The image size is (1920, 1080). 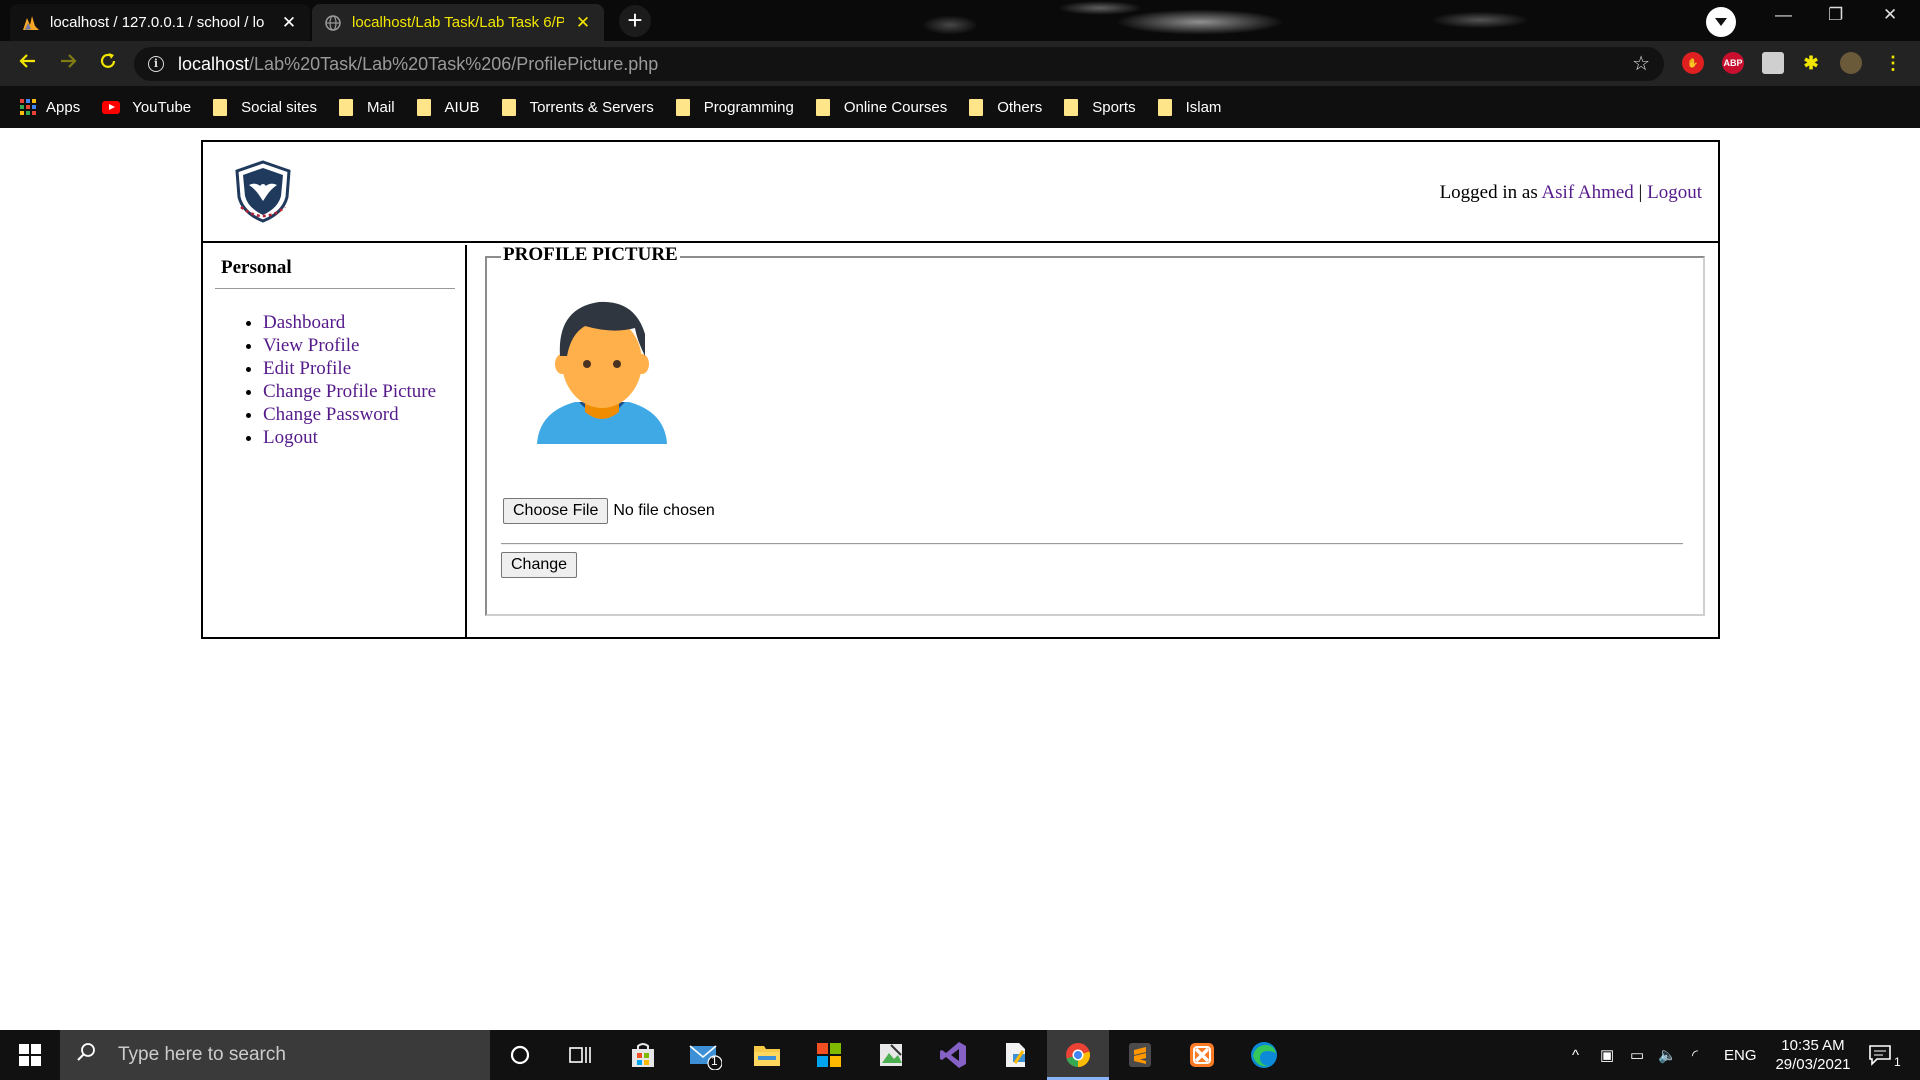 What do you see at coordinates (1890, 15) in the screenshot?
I see `close-window-icon: ✕` at bounding box center [1890, 15].